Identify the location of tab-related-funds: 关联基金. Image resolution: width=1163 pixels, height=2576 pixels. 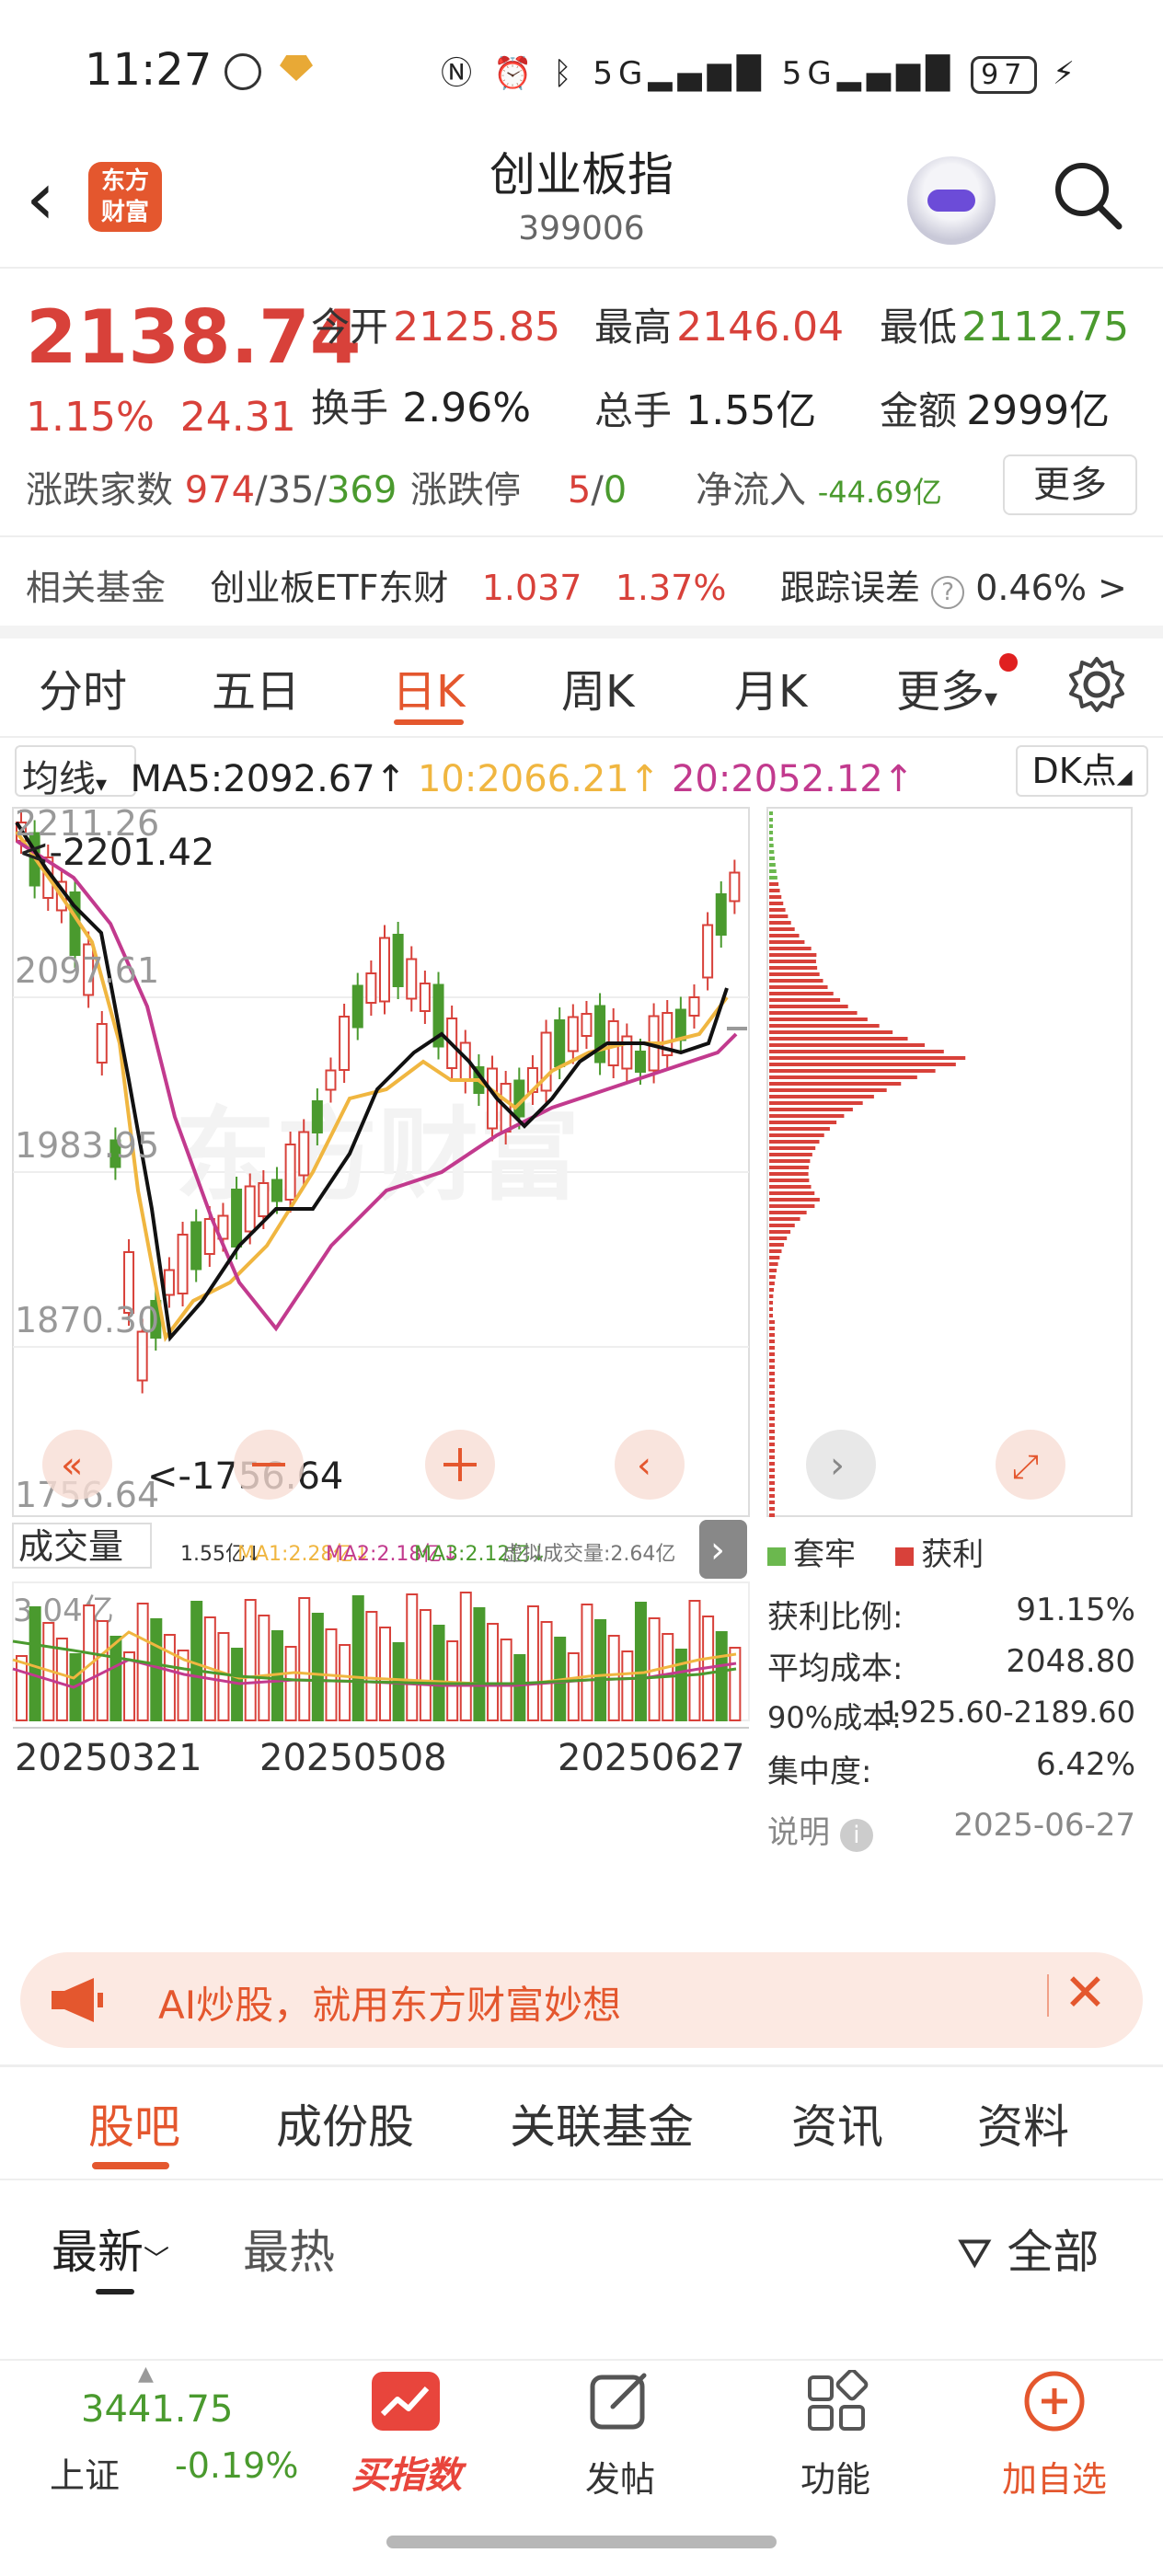
(602, 2123).